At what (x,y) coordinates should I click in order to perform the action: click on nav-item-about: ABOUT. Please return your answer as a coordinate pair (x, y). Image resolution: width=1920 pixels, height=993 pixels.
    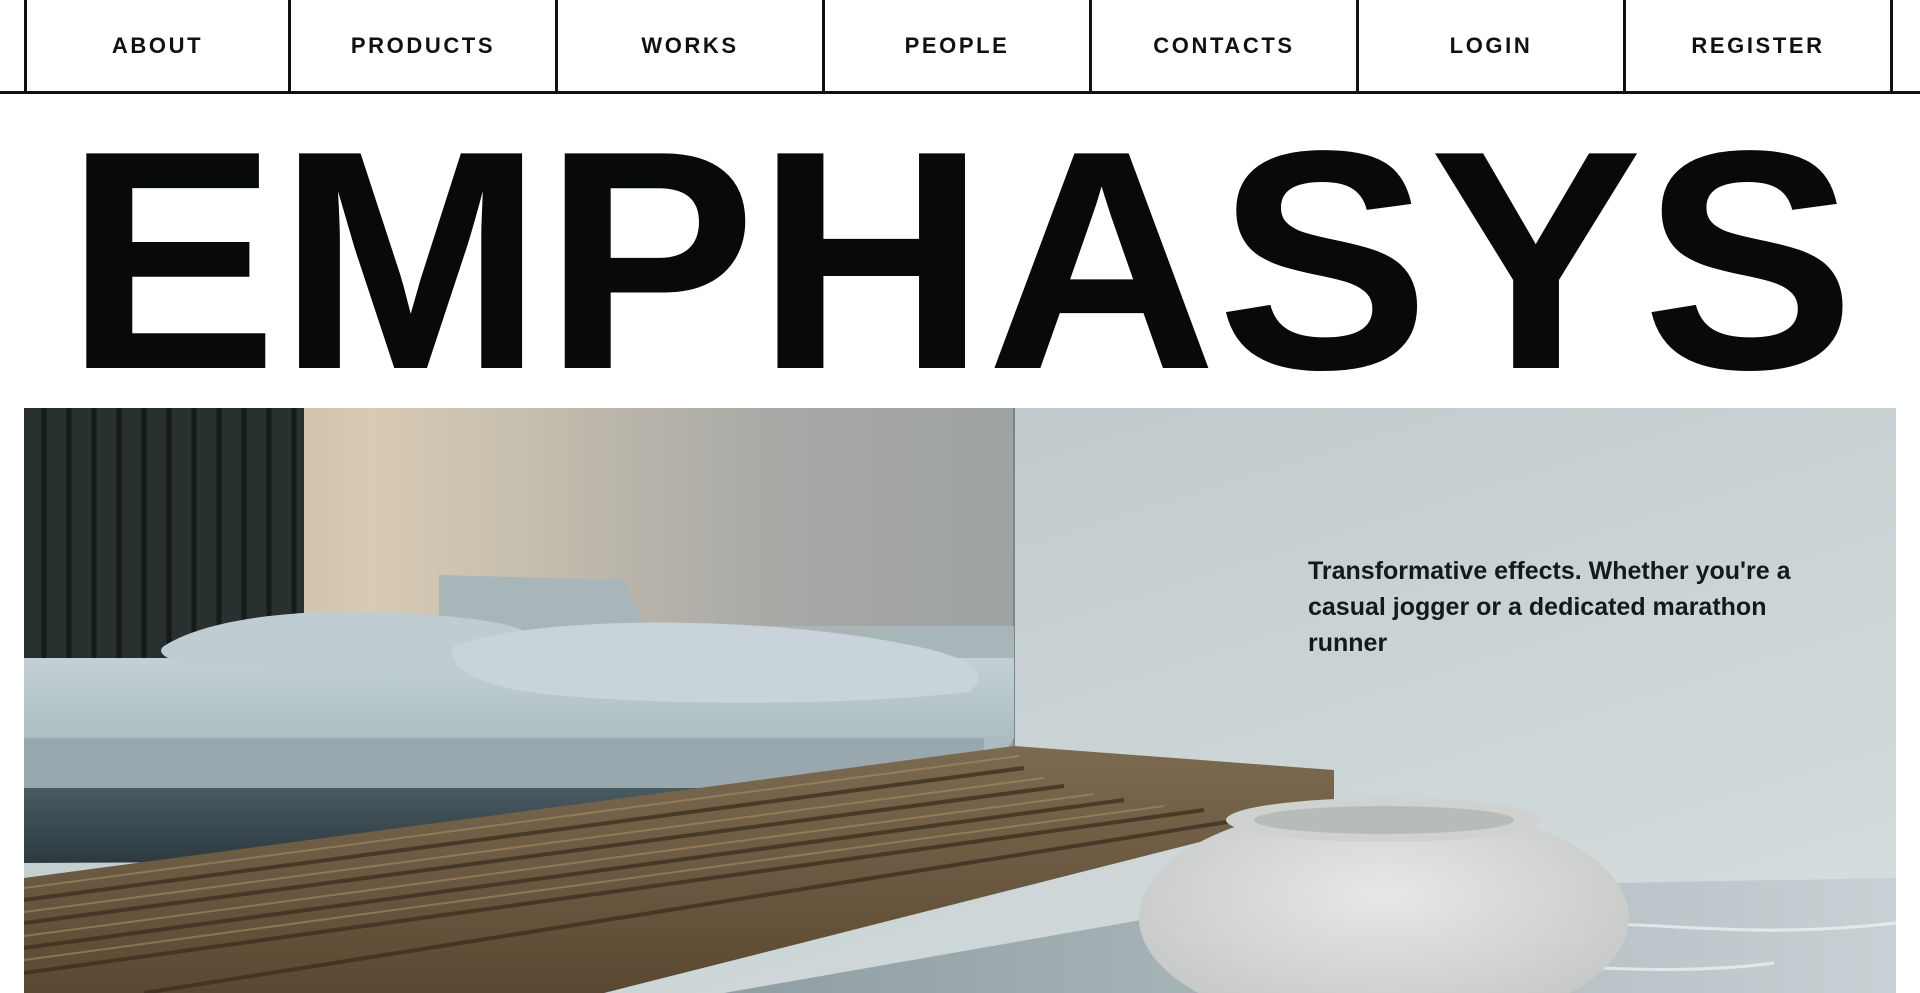
    Looking at the image, I should click on (157, 45).